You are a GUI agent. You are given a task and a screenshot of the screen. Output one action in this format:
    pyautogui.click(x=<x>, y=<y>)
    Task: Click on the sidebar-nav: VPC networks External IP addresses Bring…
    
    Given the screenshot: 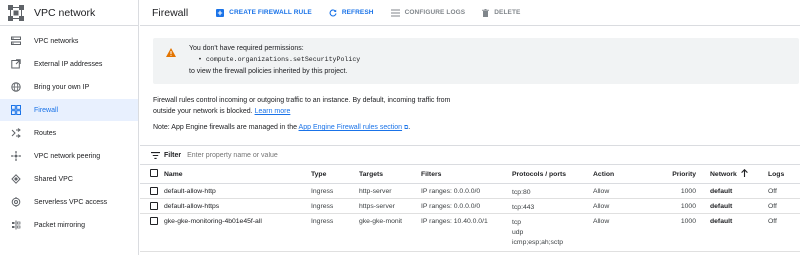 What is the action you would take?
    pyautogui.click(x=69, y=131)
    